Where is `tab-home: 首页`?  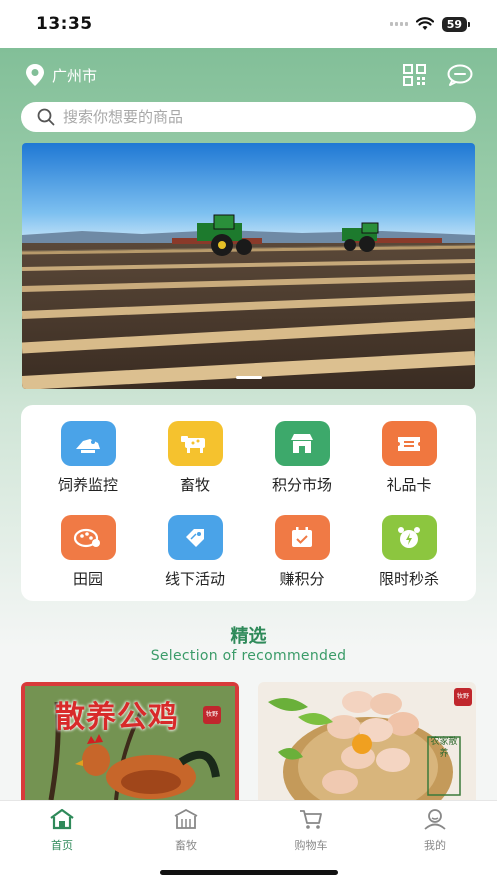 tab-home: 首页 is located at coordinates (62, 830).